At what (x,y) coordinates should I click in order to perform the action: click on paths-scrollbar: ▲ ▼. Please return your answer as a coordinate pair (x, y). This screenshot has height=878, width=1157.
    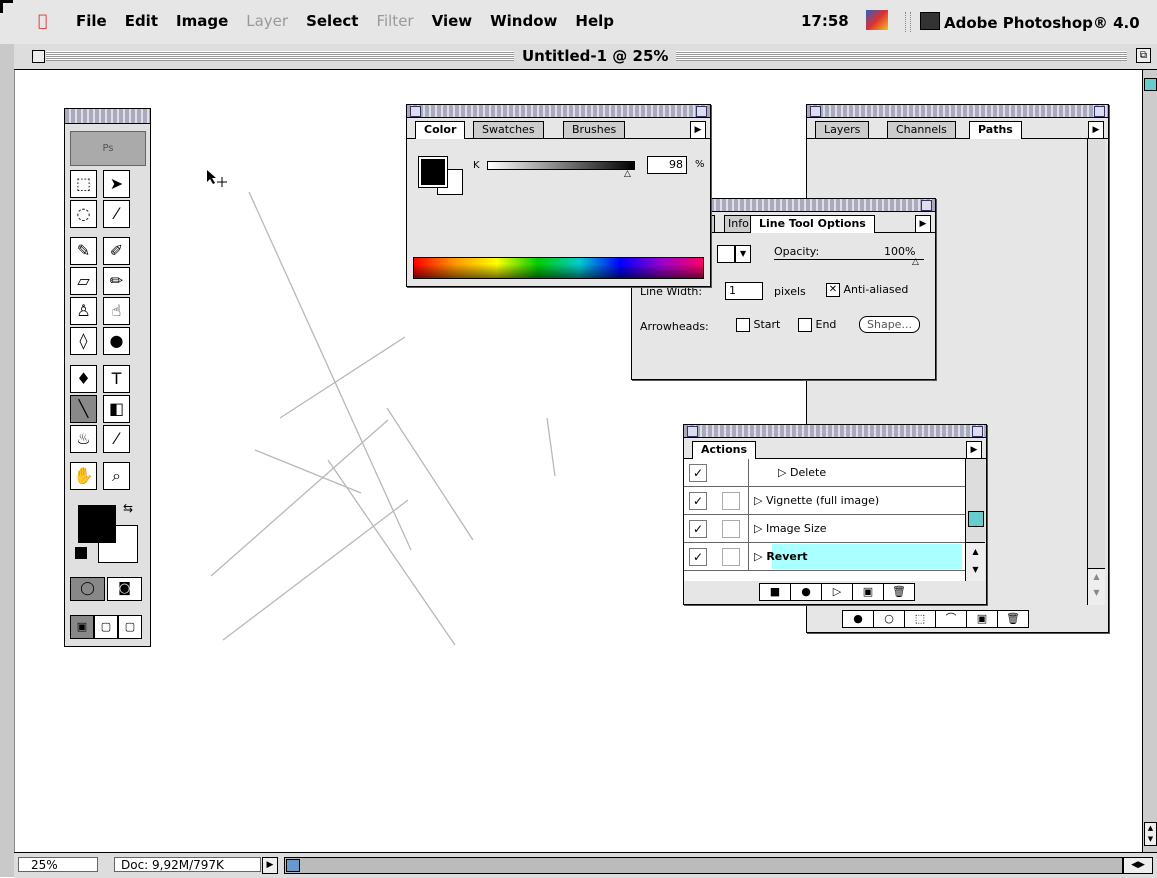
    Looking at the image, I should click on (1096, 372).